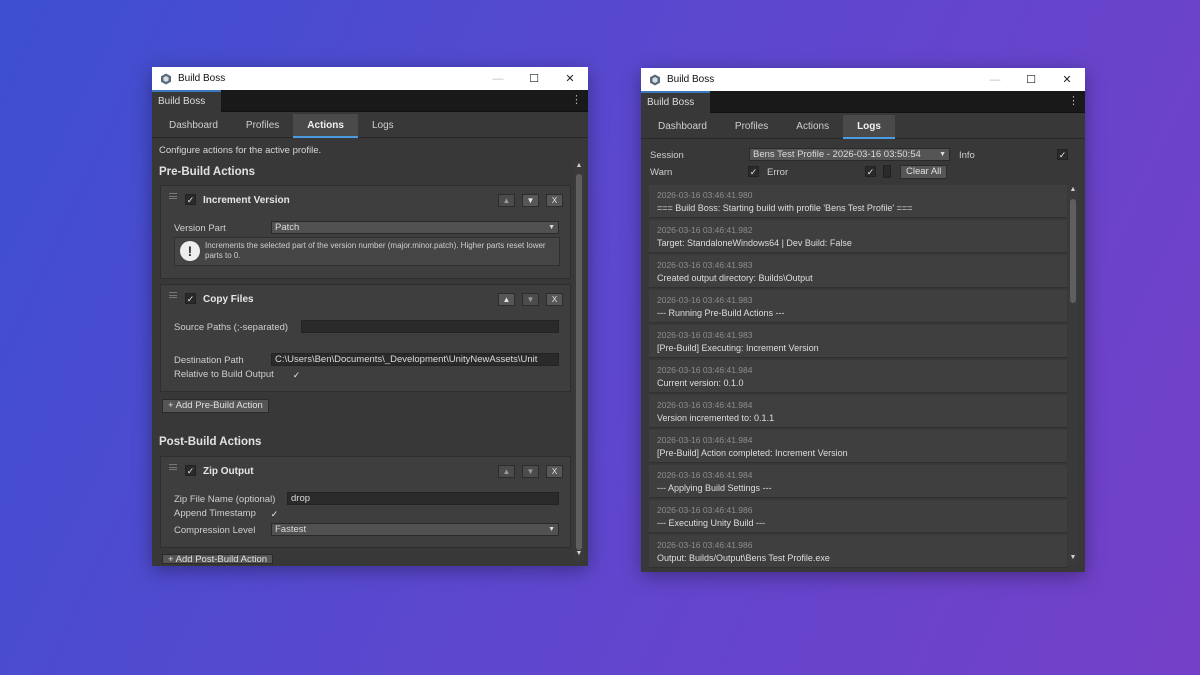 This screenshot has width=1200, height=675. I want to click on add-post-build-action-button: + Add Post-Build Action, so click(218, 559).